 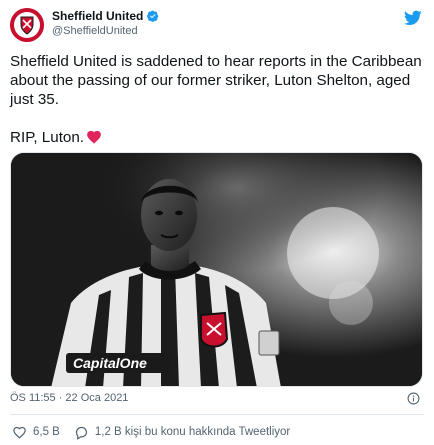 What do you see at coordinates (81, 433) in the screenshot?
I see `comment-bubble-icon` at bounding box center [81, 433].